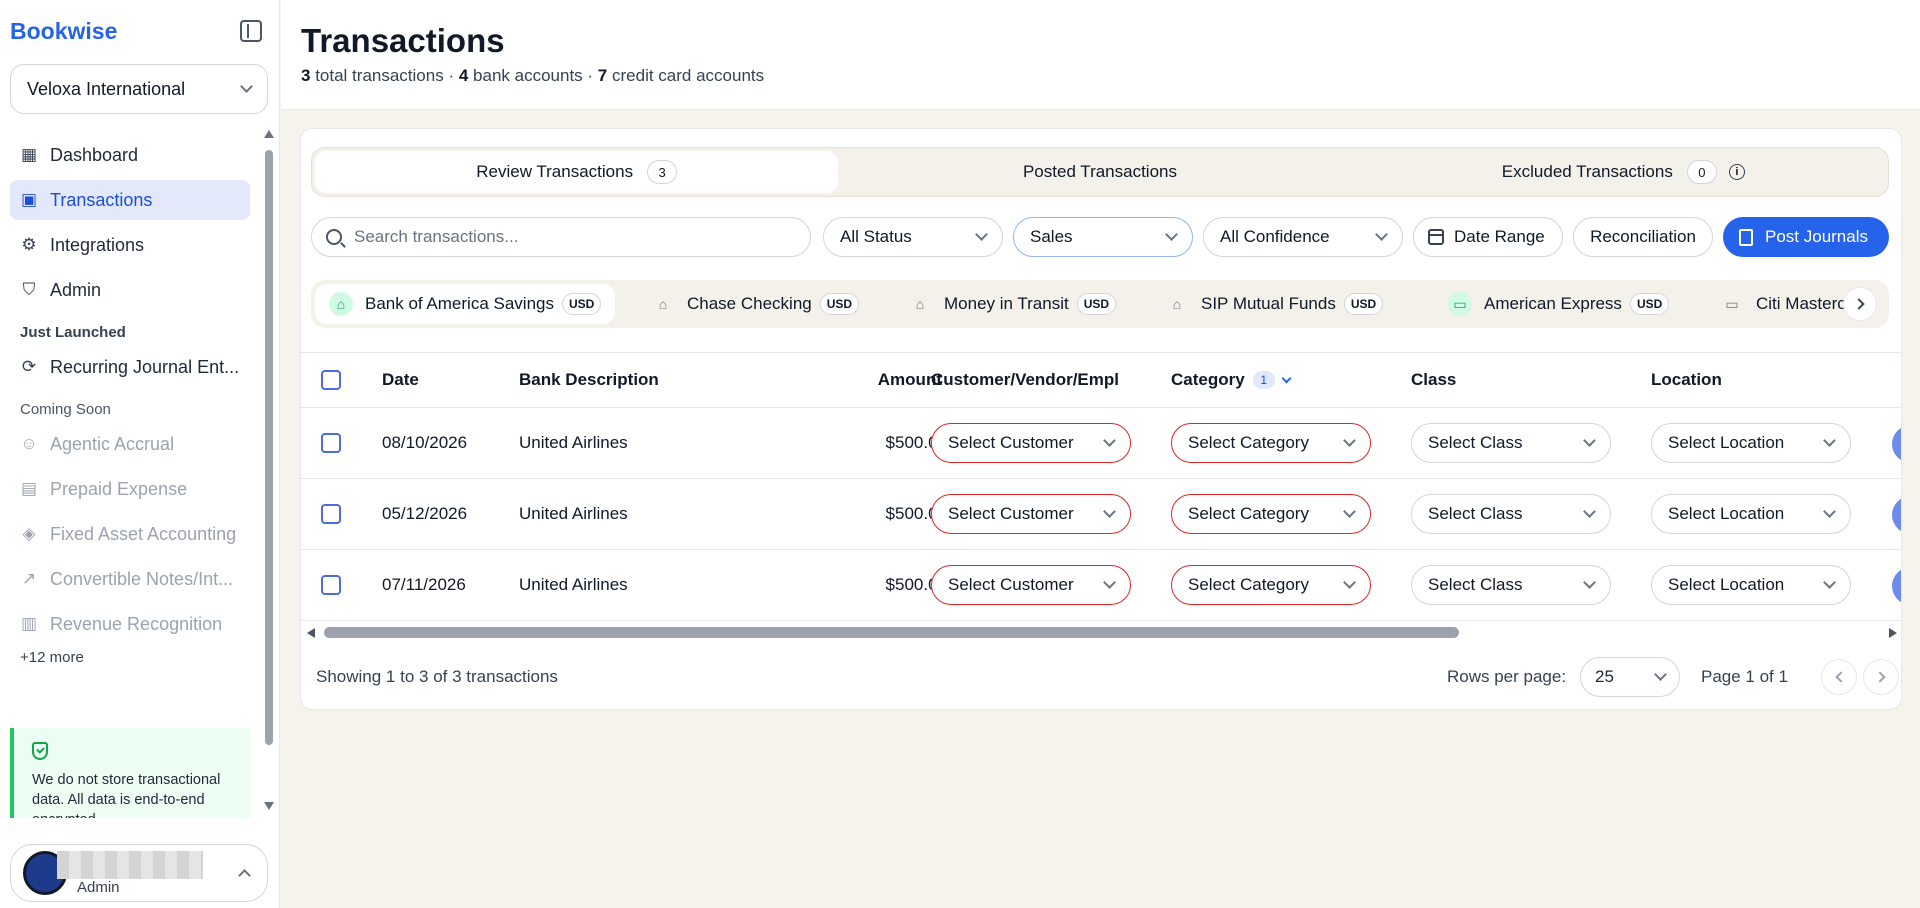 The height and width of the screenshot is (908, 1920). I want to click on sidebar-item-dashboard: ▦ Dashboard, so click(130, 155).